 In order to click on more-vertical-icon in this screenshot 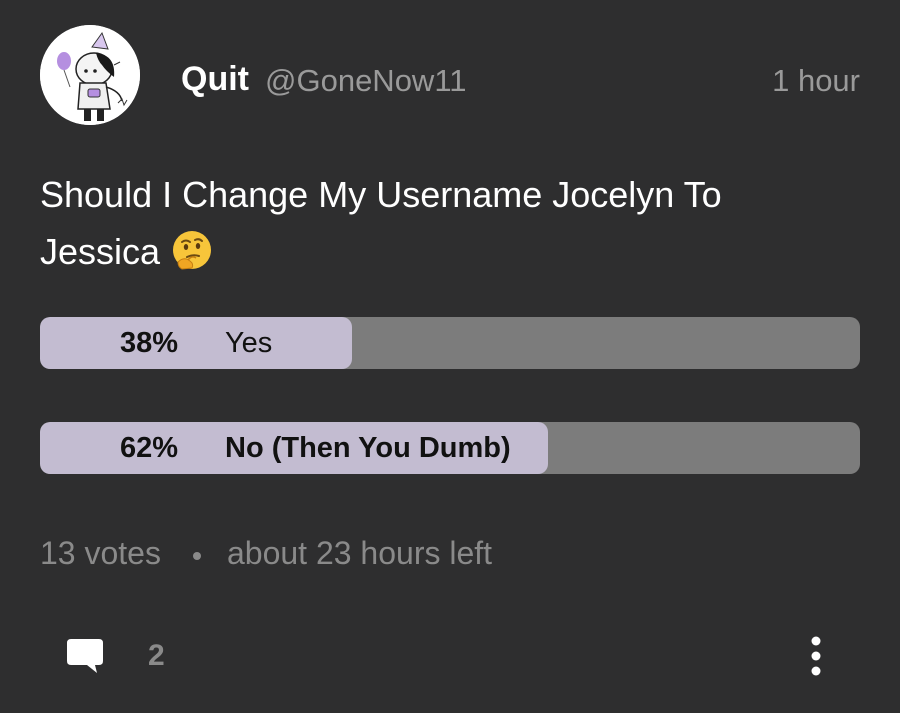, I will do `click(816, 656)`.